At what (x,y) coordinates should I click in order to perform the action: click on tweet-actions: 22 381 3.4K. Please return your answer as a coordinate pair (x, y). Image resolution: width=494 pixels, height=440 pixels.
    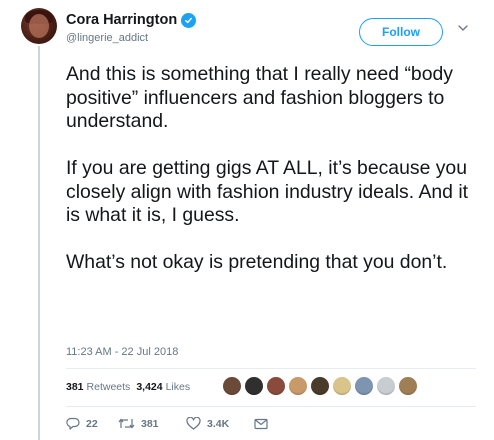
    Looking at the image, I should click on (170, 423).